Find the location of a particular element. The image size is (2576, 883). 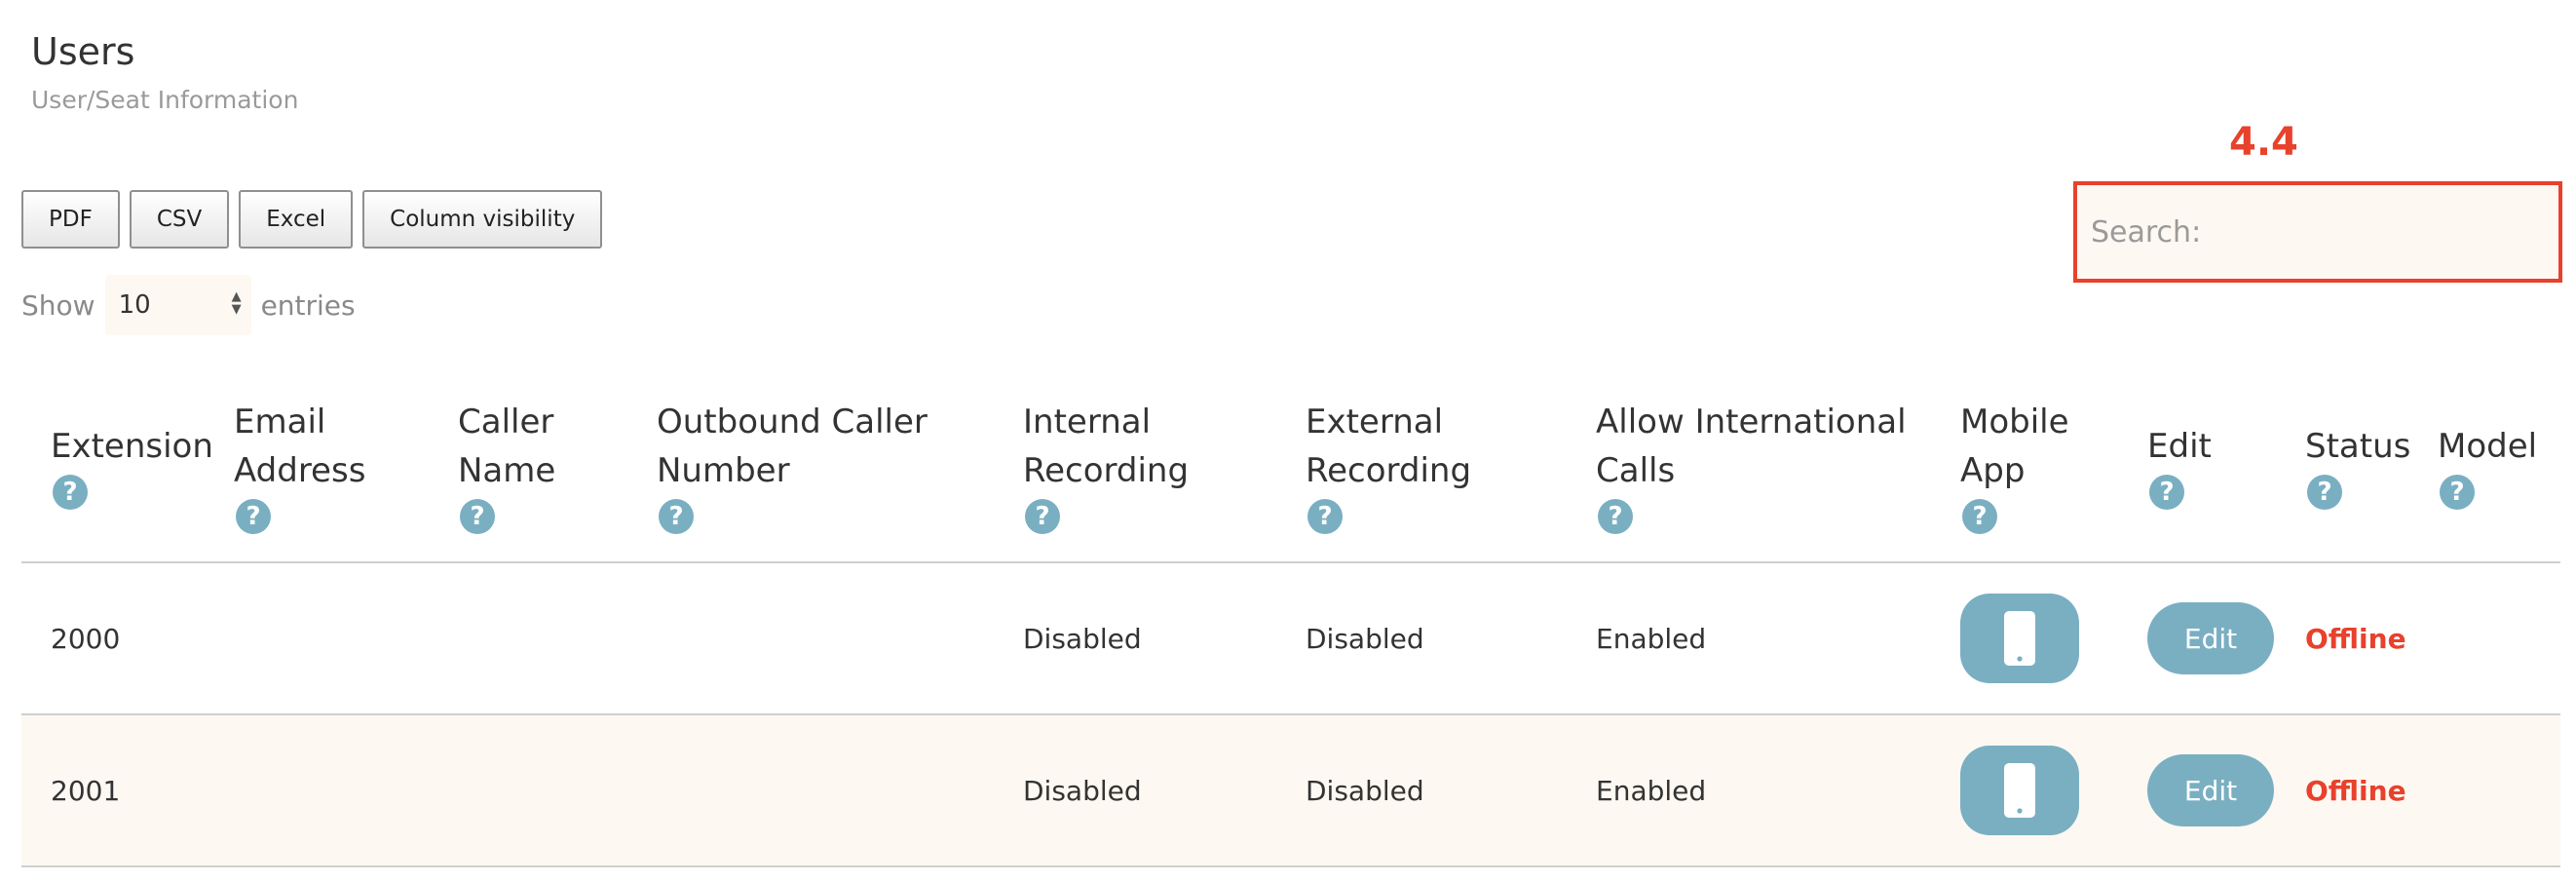

header-outbound-caller-number: Outbound Caller Number ? is located at coordinates (792, 465).